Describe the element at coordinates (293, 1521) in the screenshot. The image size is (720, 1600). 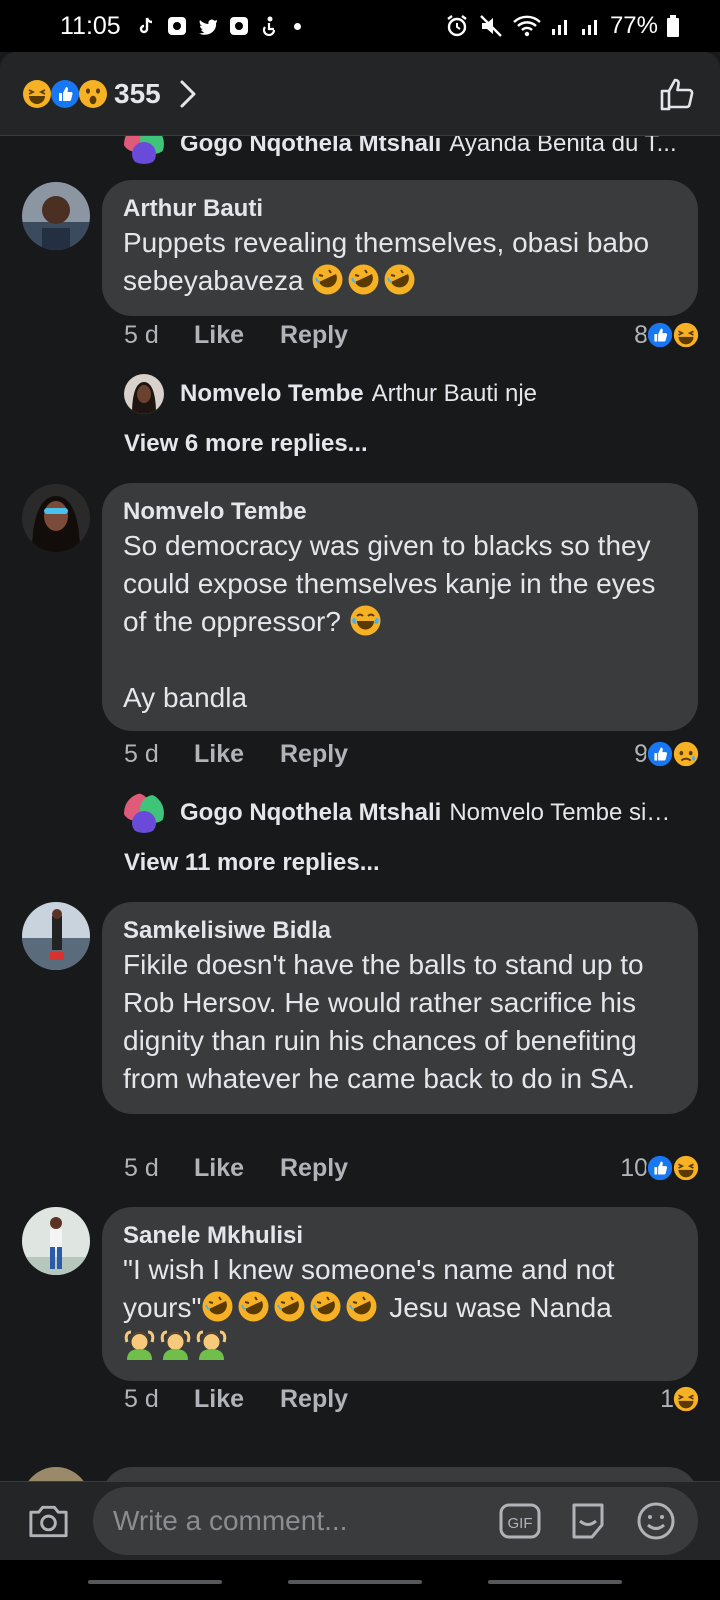
I see `comment-input` at that location.